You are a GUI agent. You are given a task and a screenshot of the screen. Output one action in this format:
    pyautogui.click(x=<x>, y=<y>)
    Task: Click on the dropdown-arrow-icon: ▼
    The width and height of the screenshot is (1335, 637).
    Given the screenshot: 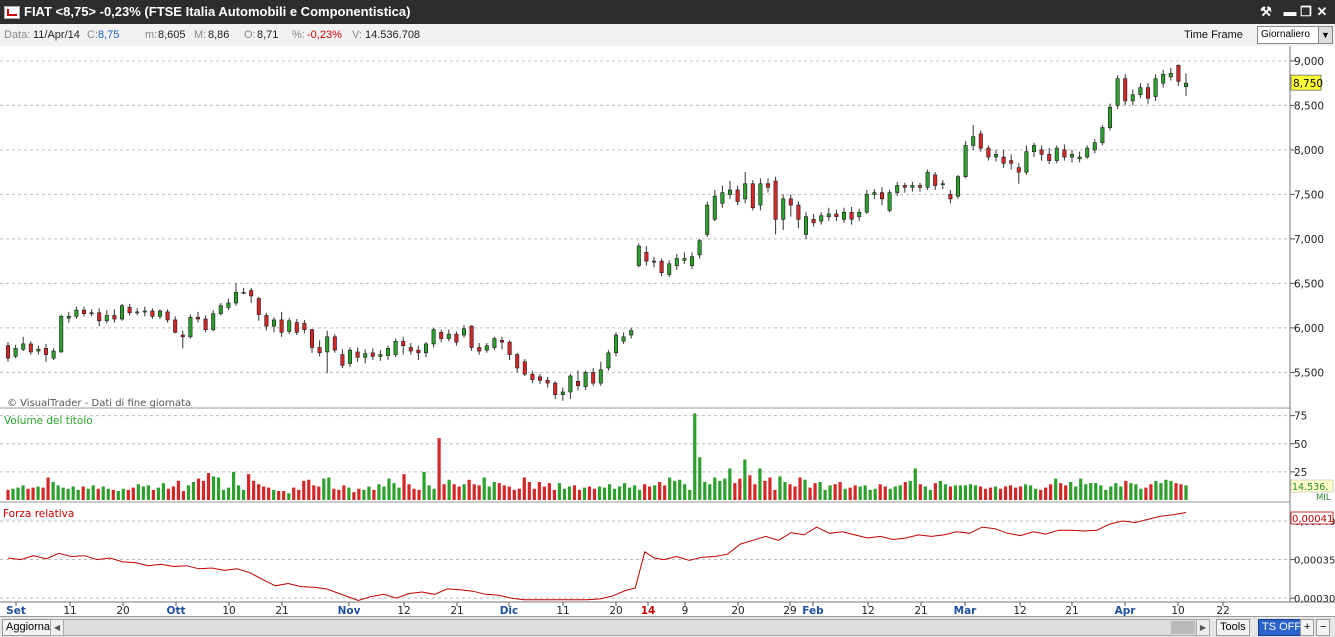 What is the action you would take?
    pyautogui.click(x=1325, y=35)
    